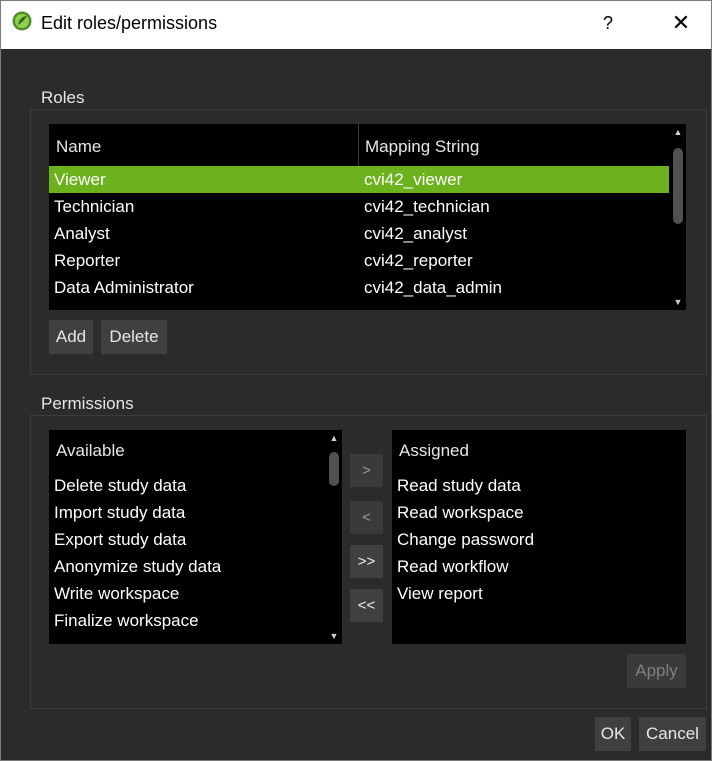 The width and height of the screenshot is (712, 761). Describe the element at coordinates (90, 450) in the screenshot. I see `available-header-label: Available` at that location.